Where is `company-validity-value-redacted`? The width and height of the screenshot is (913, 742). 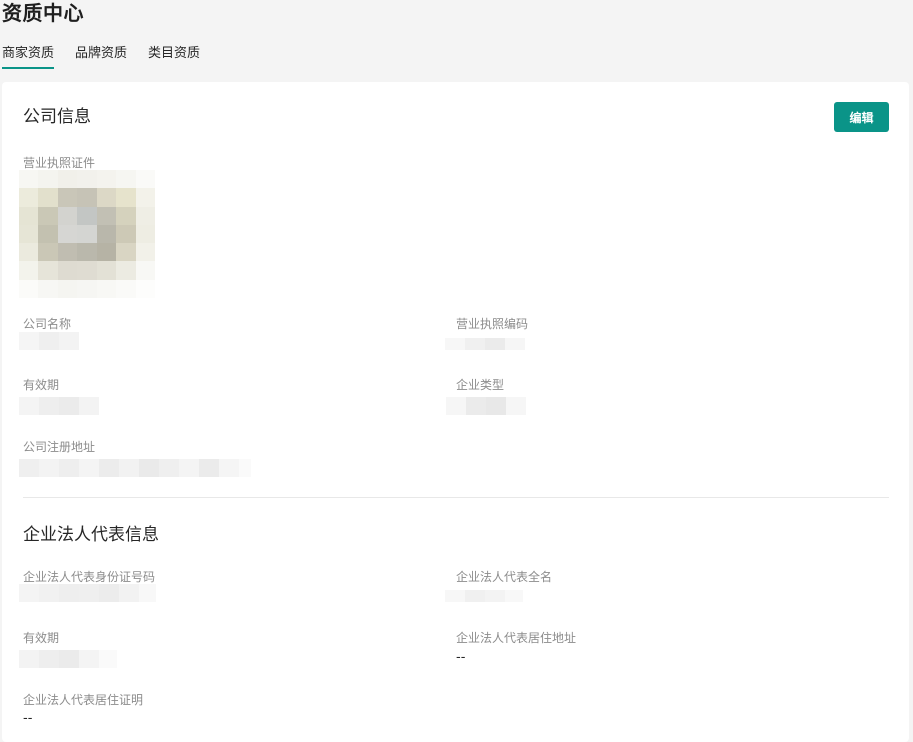
company-validity-value-redacted is located at coordinates (59, 406).